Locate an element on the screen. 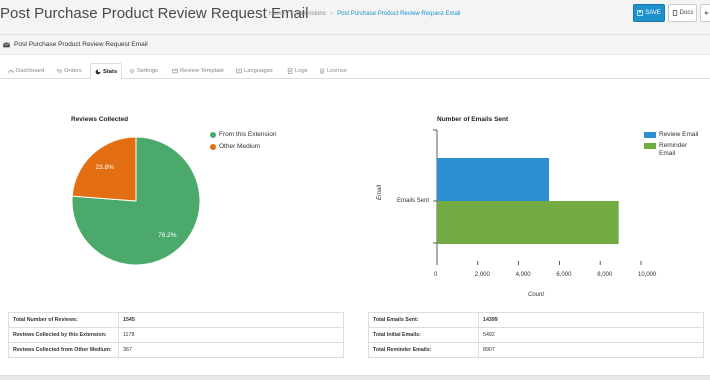  bar-x-tick-label: 2,000 is located at coordinates (482, 275).